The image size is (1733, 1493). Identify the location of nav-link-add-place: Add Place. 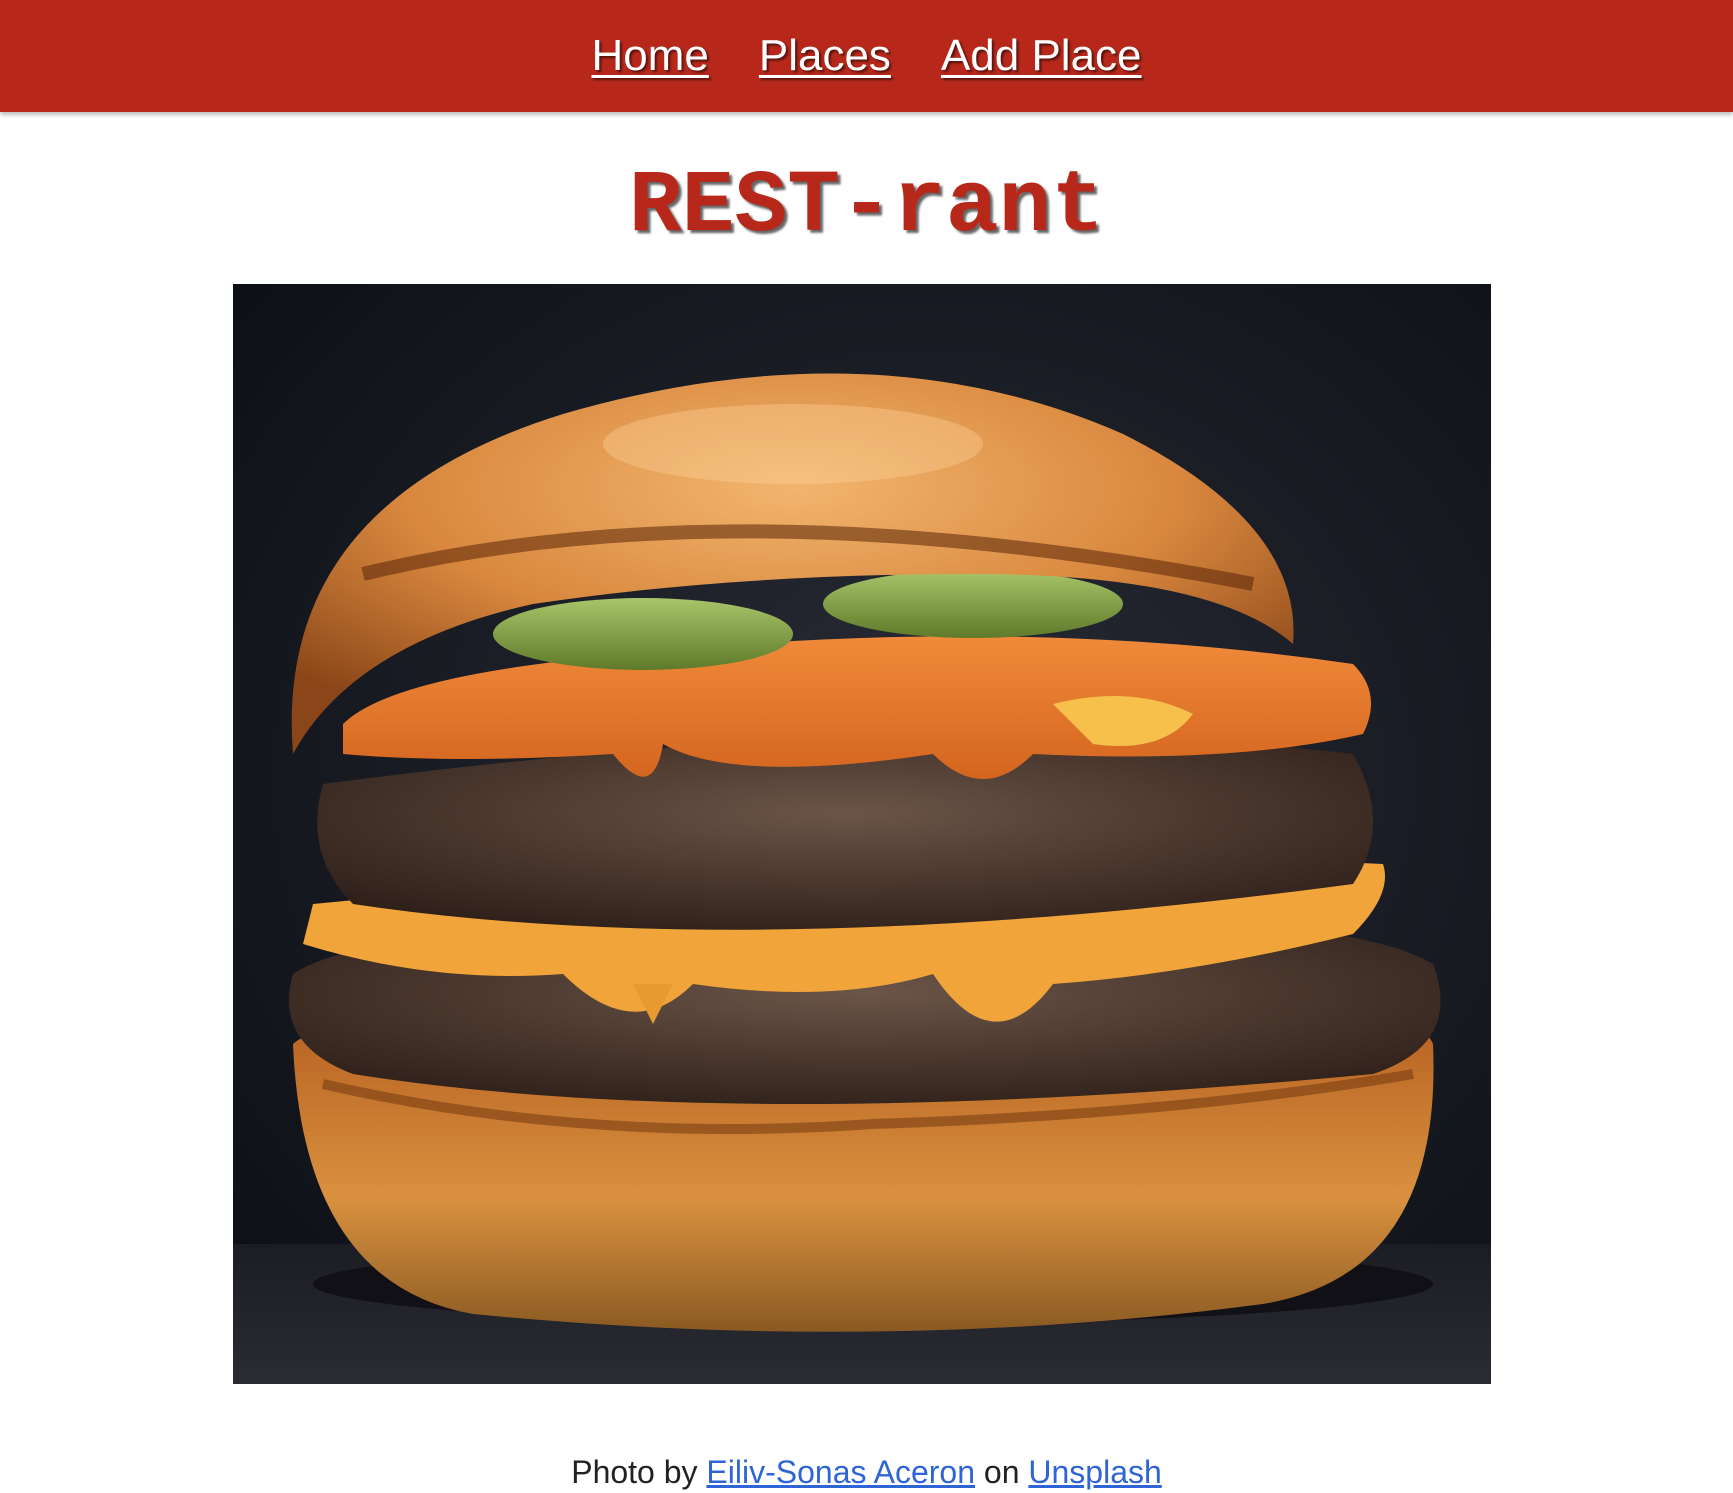
(1041, 56).